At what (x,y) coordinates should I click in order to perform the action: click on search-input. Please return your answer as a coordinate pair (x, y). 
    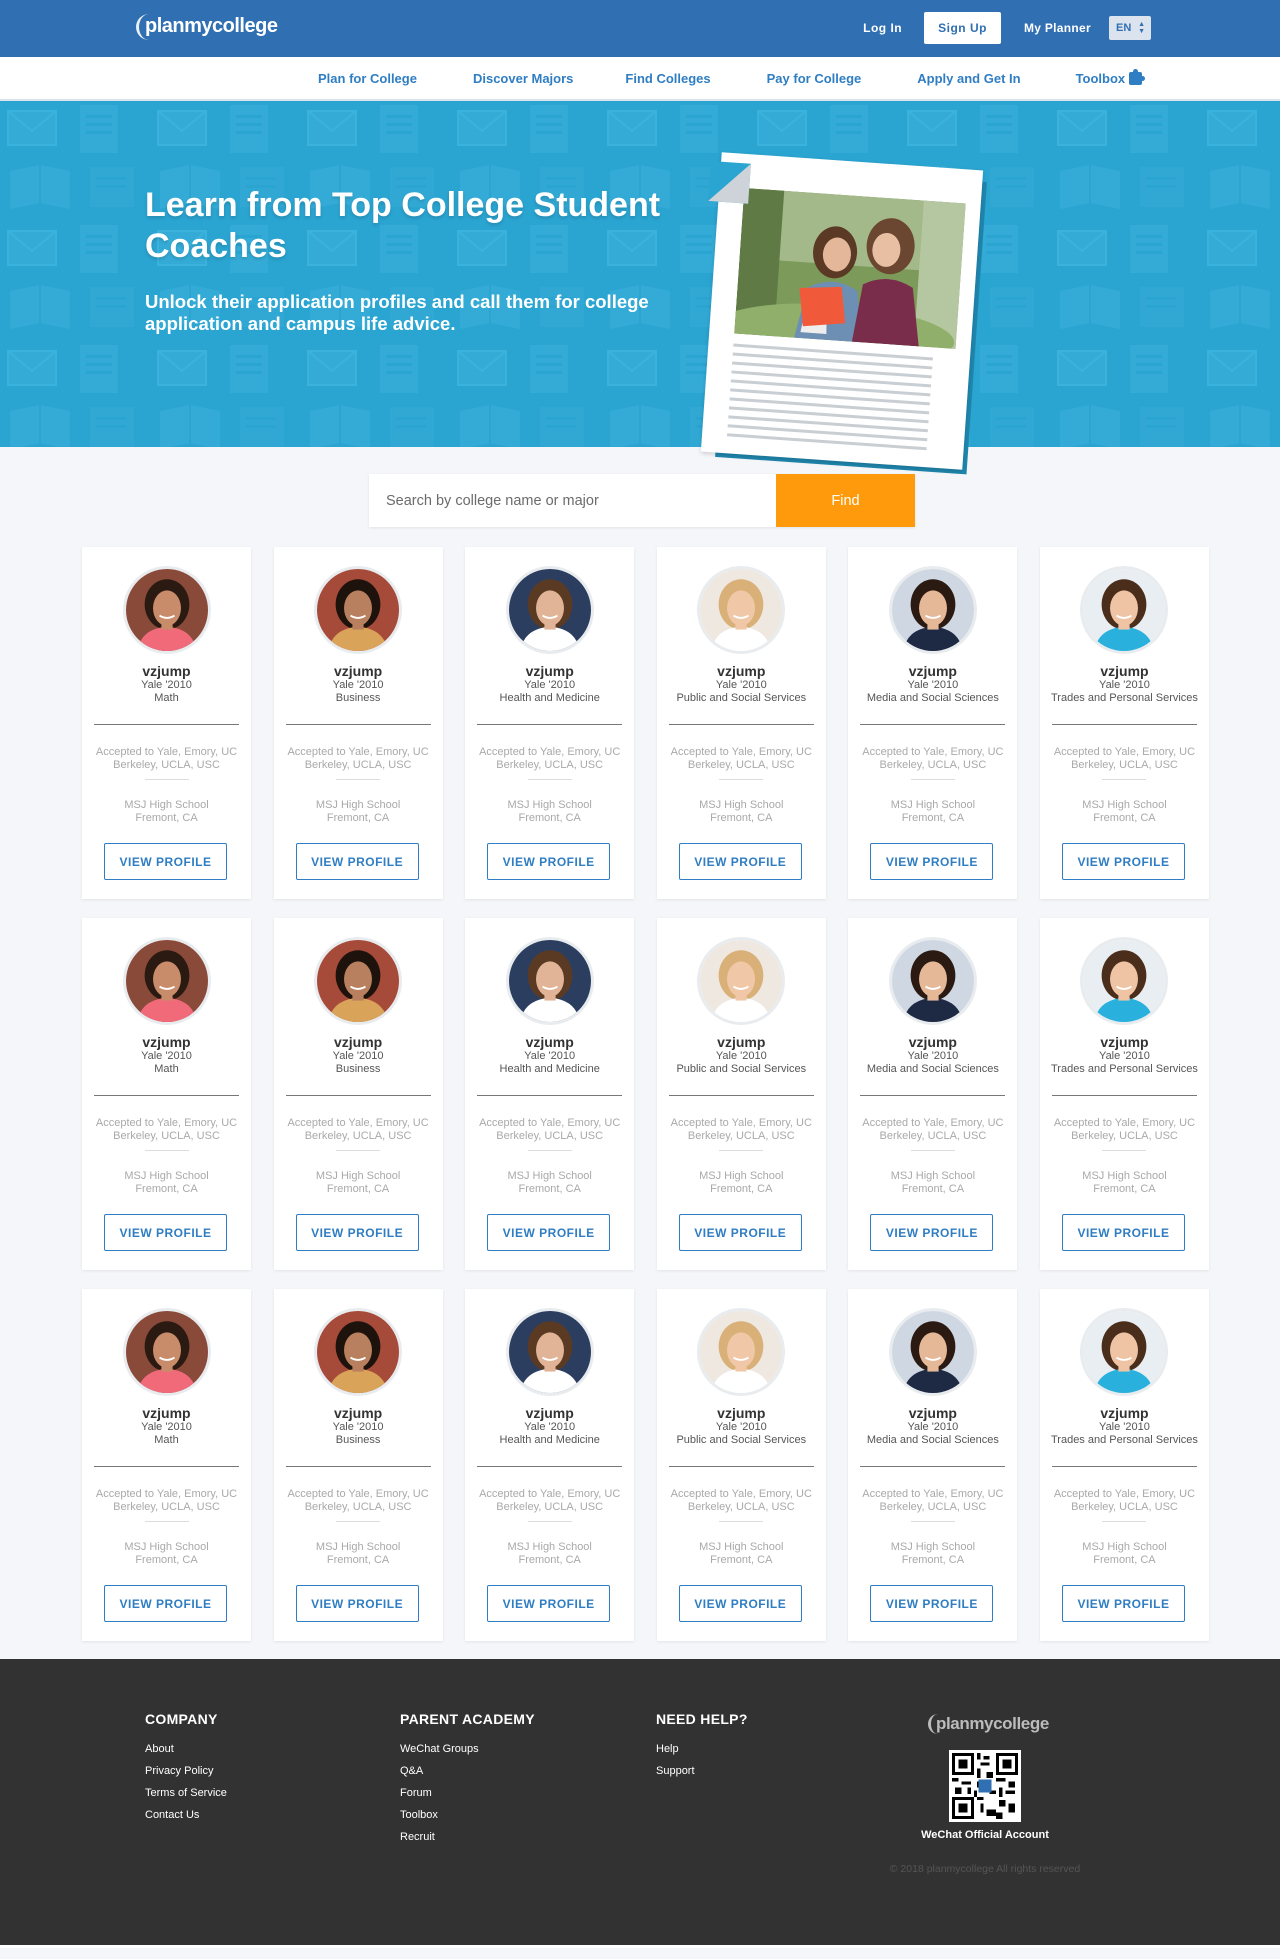
    Looking at the image, I should click on (572, 500).